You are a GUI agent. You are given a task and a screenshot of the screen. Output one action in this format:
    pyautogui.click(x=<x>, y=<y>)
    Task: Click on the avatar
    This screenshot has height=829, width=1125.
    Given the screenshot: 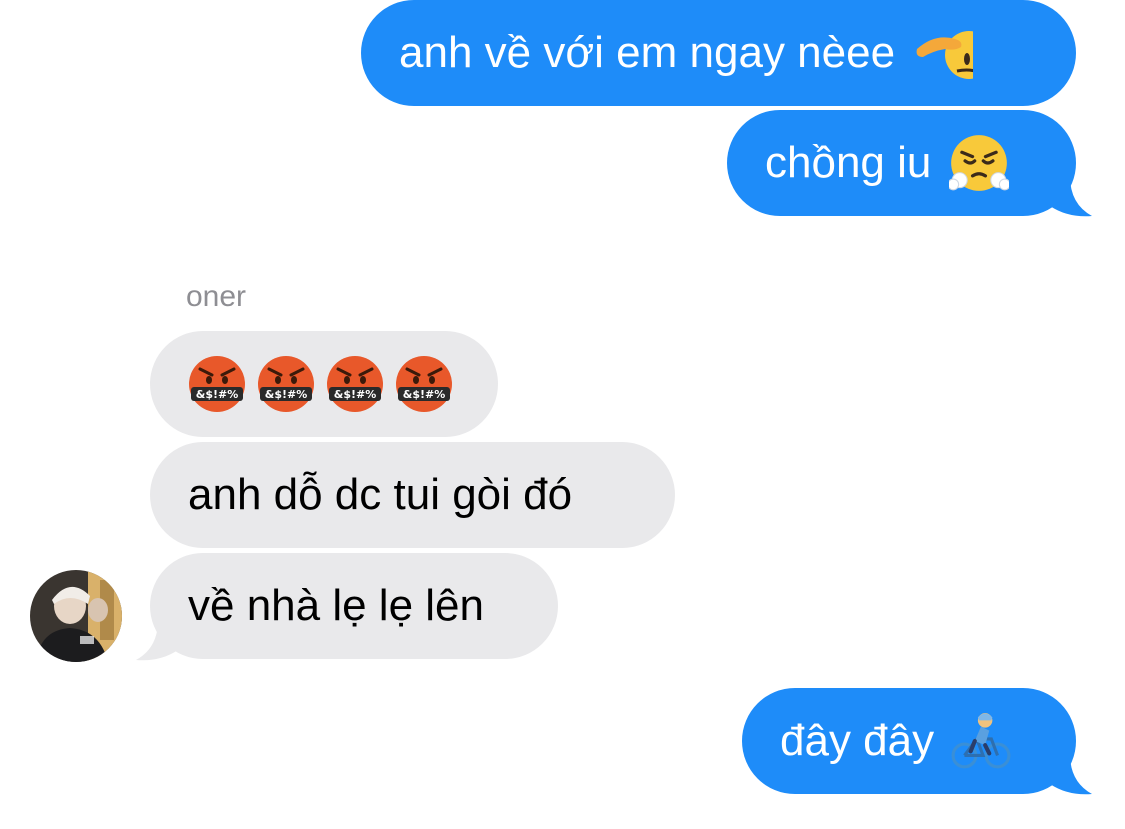 What is the action you would take?
    pyautogui.click(x=76, y=616)
    